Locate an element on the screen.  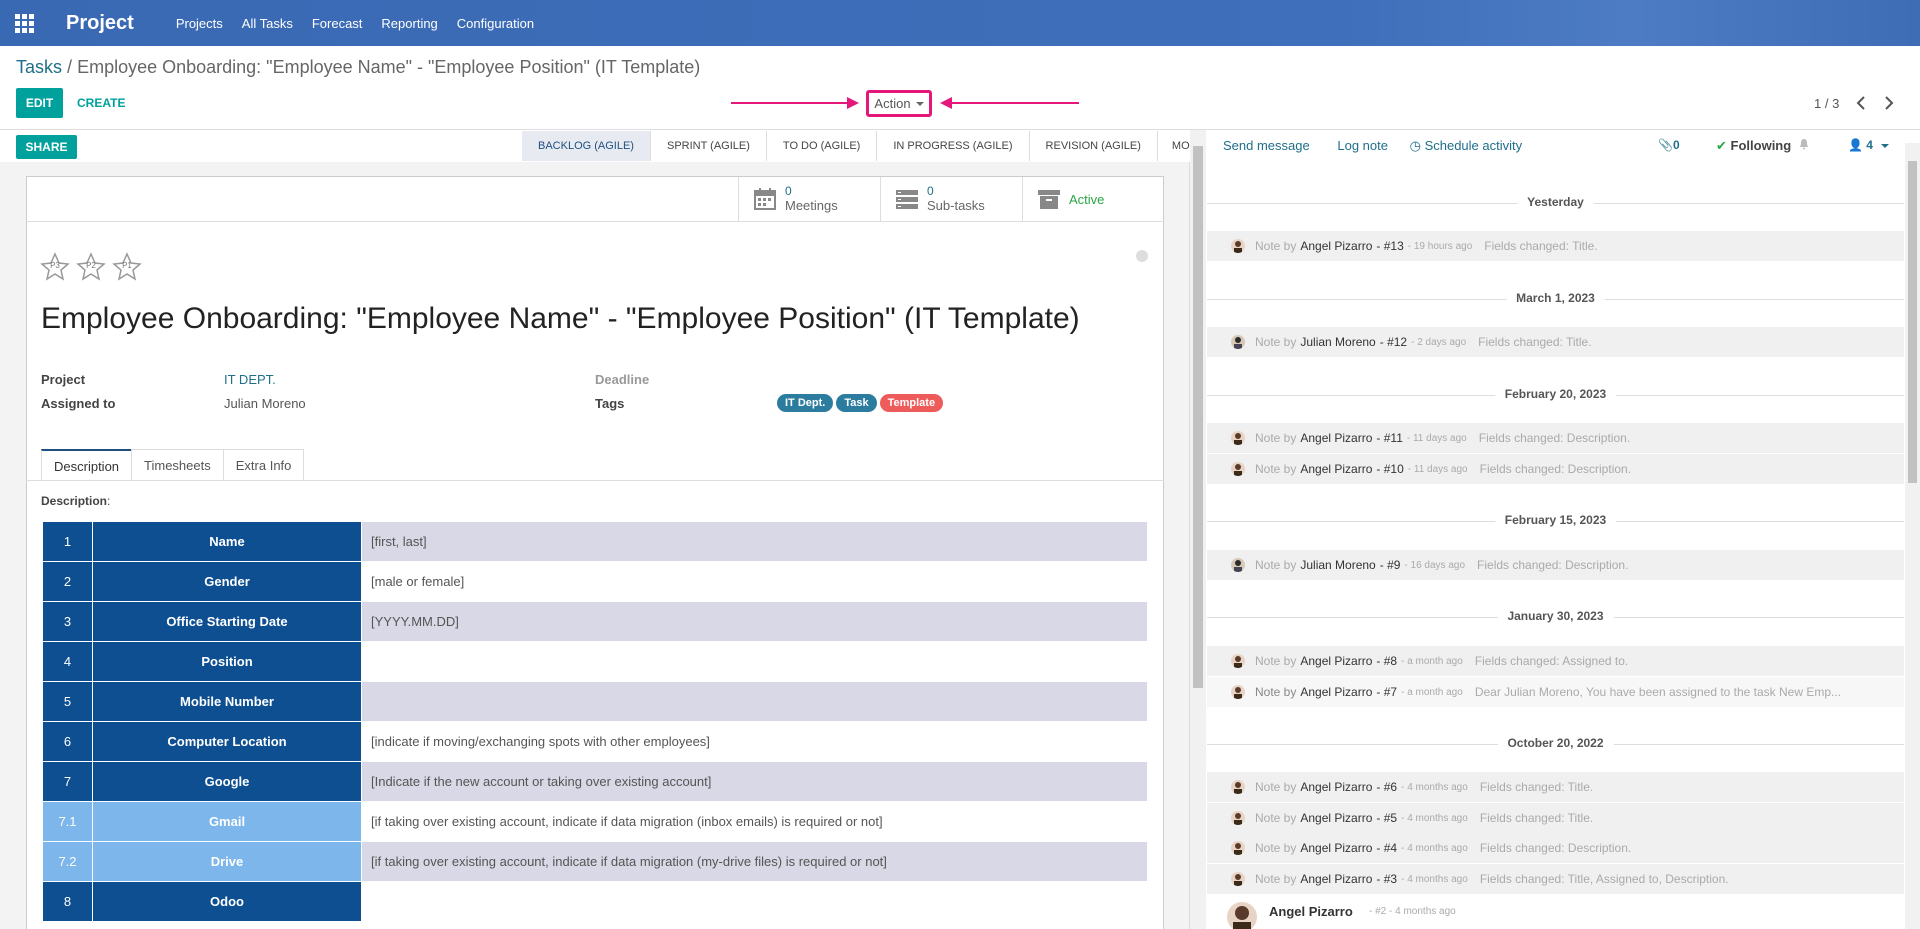
chatter-scrollbar is located at coordinates (1912, 536).